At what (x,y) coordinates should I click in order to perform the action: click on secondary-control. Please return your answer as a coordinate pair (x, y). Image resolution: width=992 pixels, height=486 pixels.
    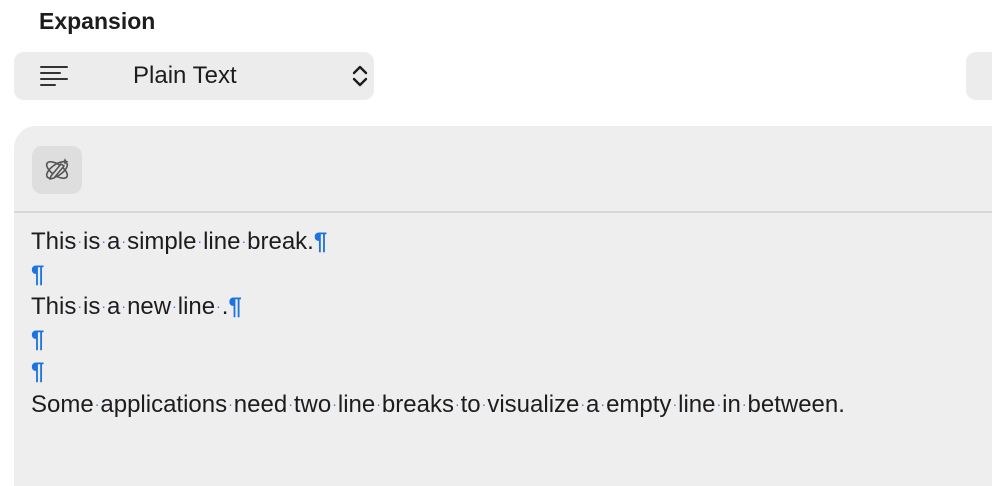
    Looking at the image, I should click on (979, 76).